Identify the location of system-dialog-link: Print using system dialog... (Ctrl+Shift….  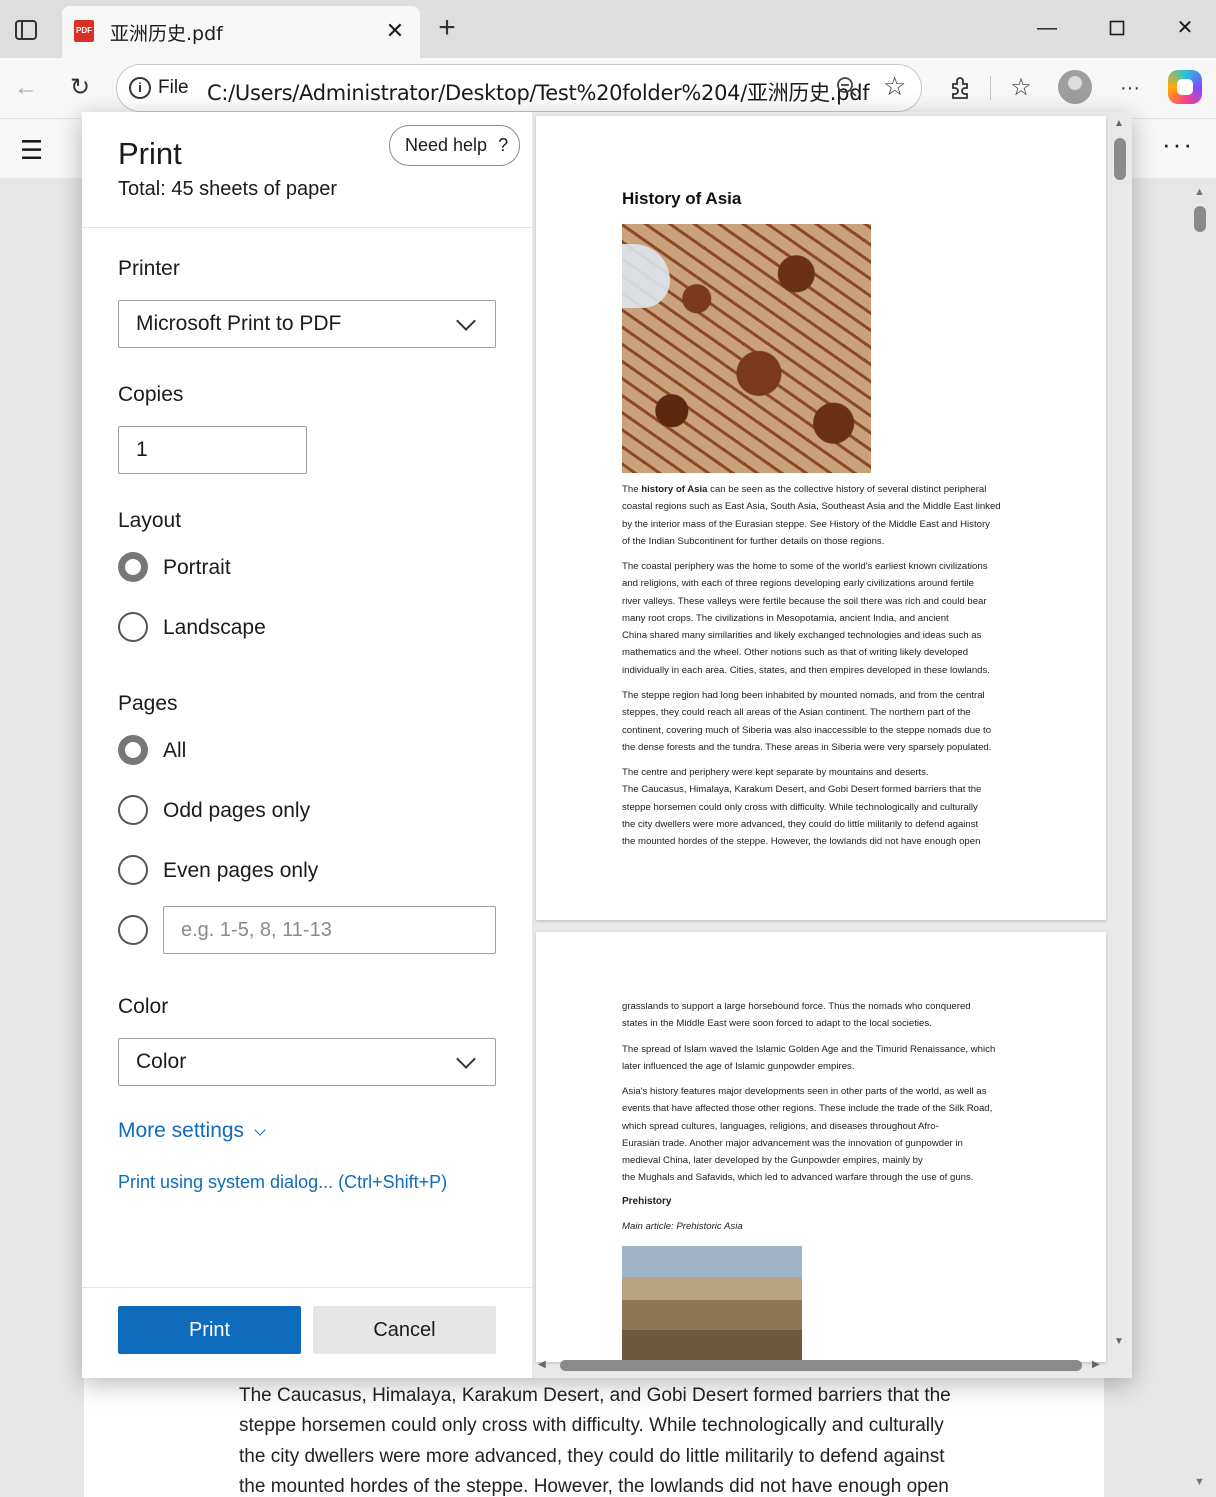
(282, 1182).